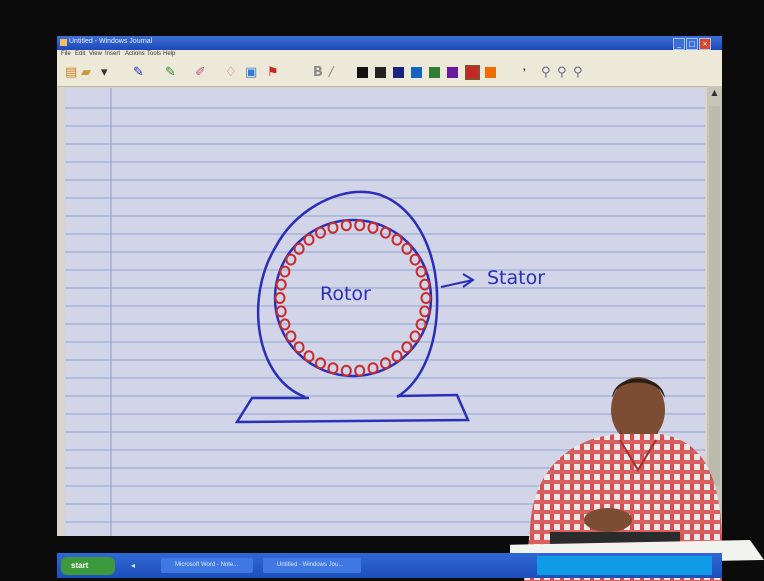 Image resolution: width=764 pixels, height=581 pixels. I want to click on color-swatch-green, so click(434, 72).